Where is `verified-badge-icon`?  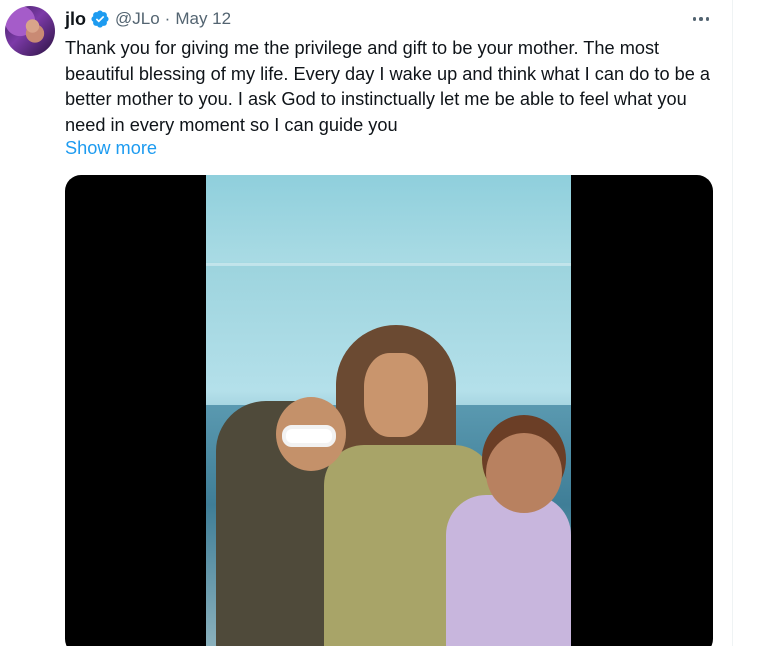 verified-badge-icon is located at coordinates (100, 19).